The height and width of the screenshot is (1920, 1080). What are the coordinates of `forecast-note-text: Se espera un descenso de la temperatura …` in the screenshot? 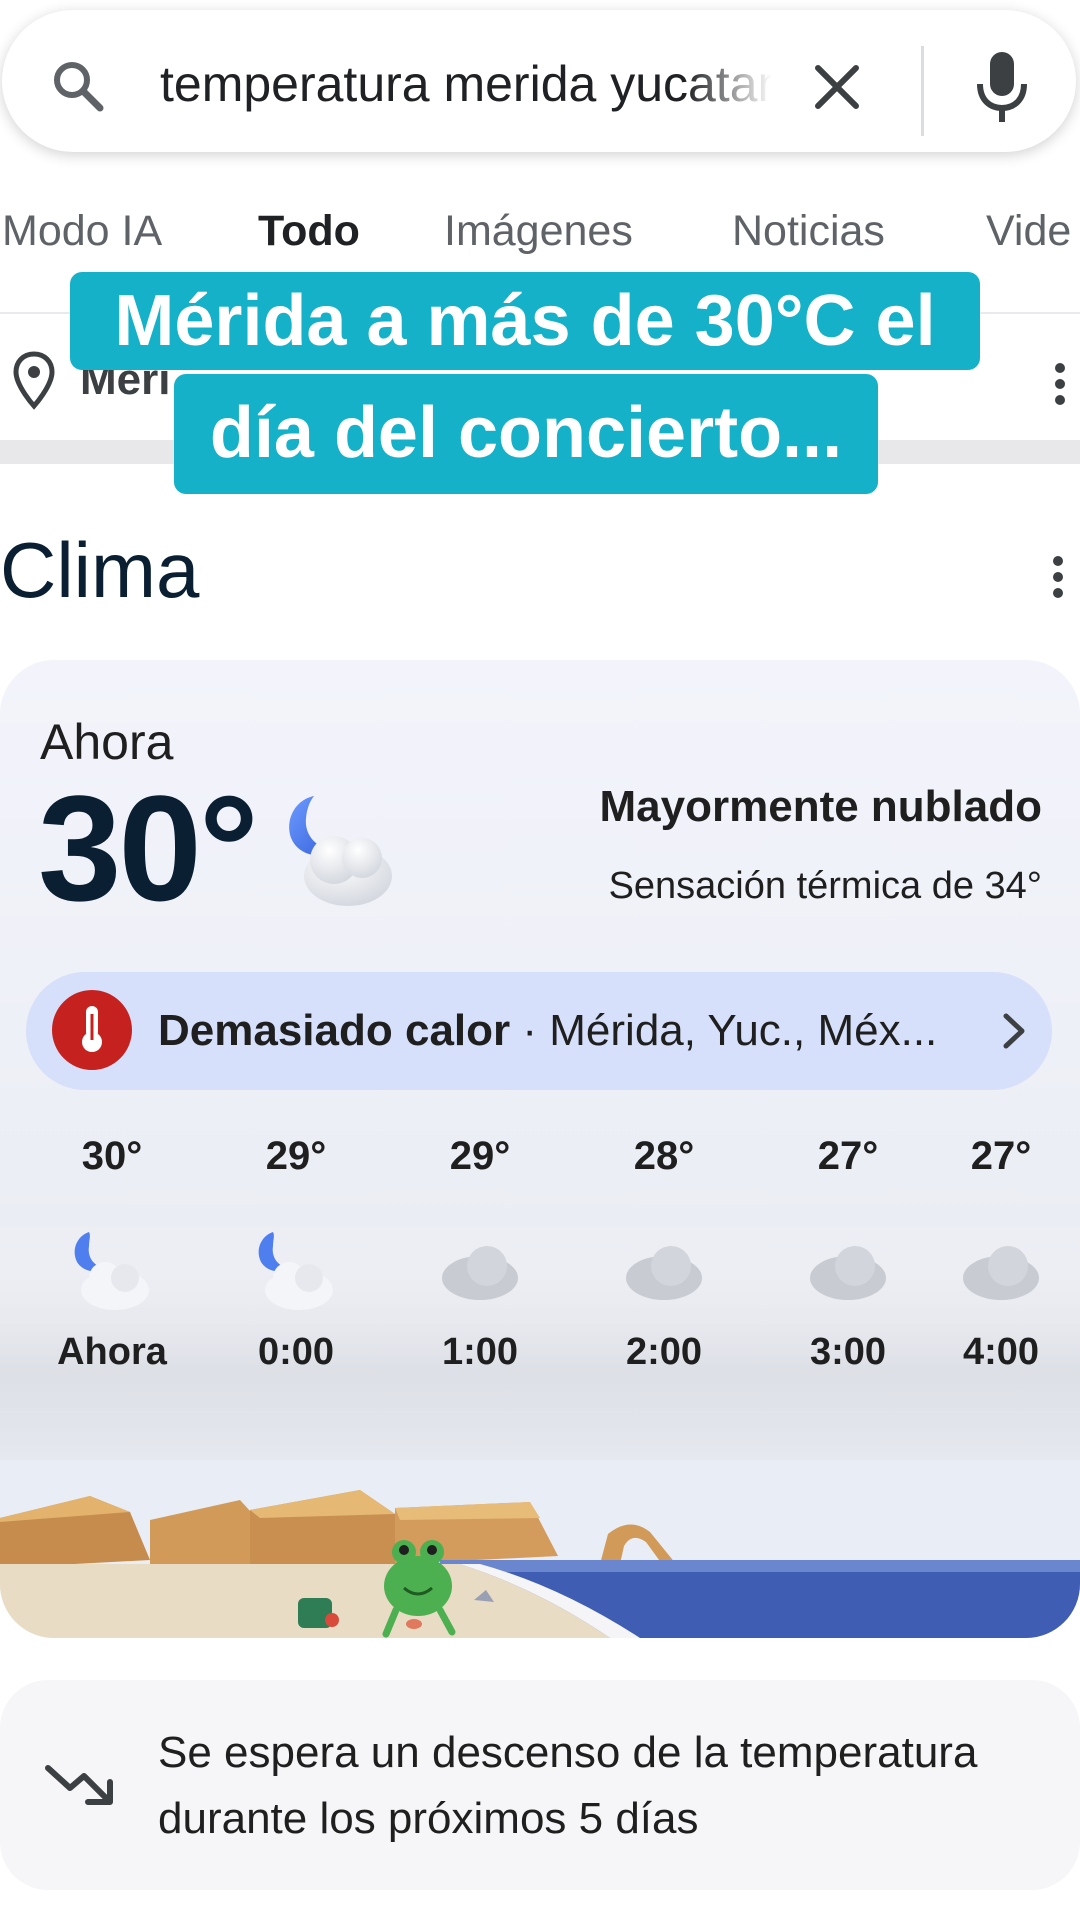 It's located at (568, 1785).